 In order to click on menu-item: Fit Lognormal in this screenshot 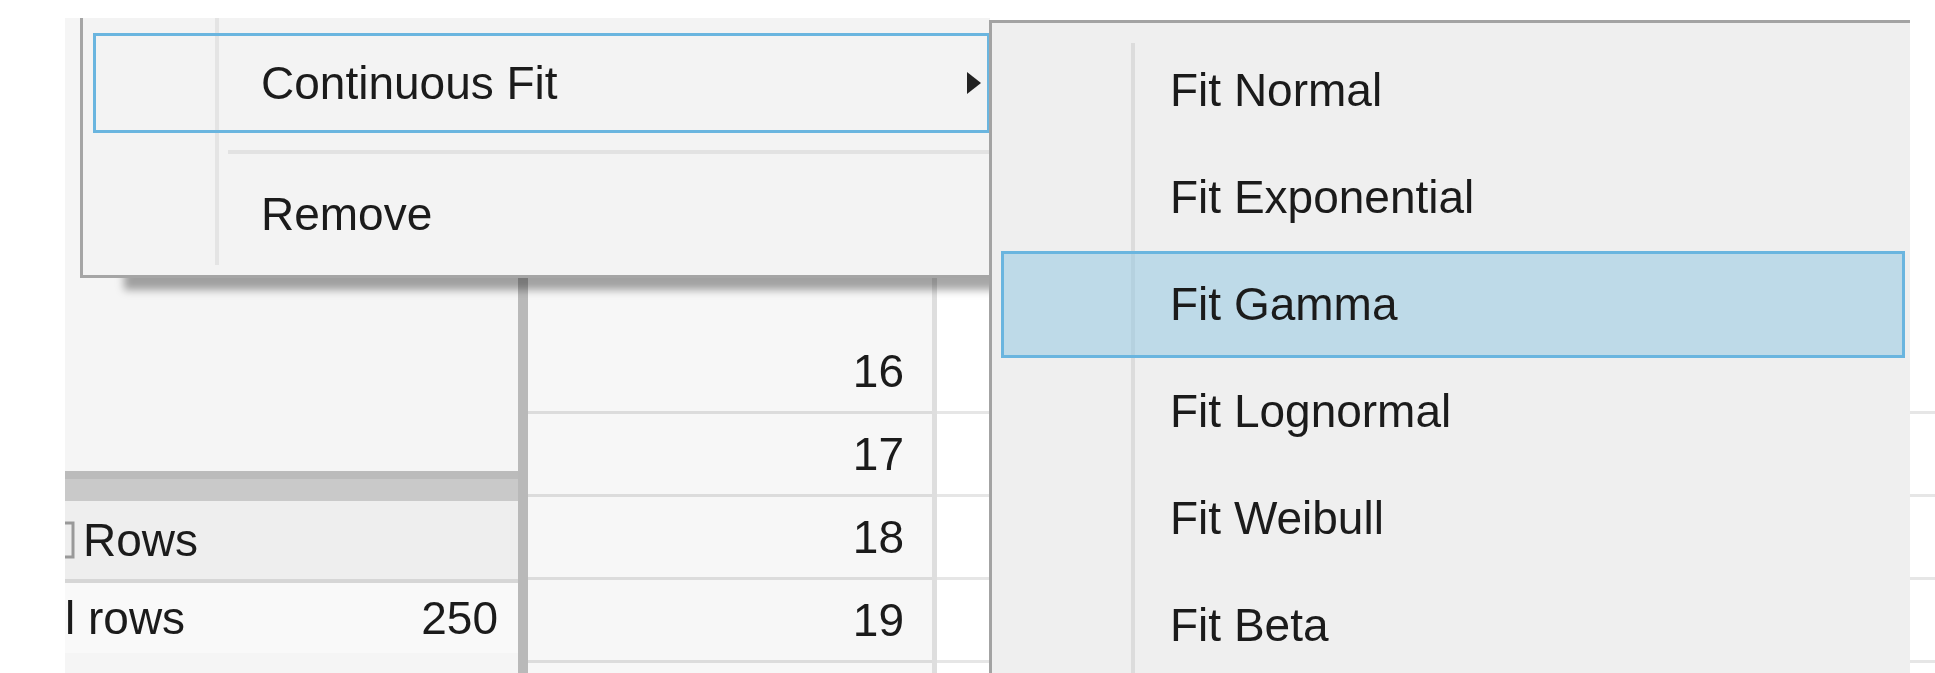, I will do `click(1453, 411)`.